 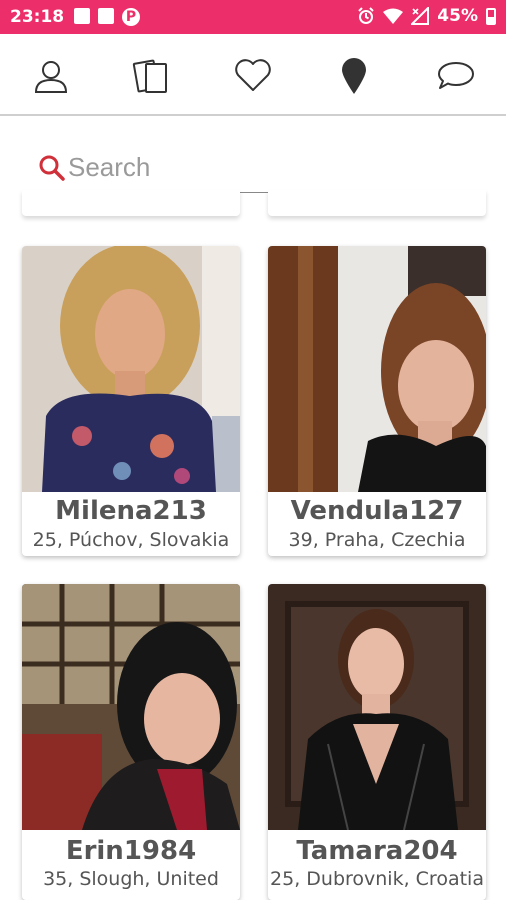 I want to click on chat-icon, so click(x=456, y=75).